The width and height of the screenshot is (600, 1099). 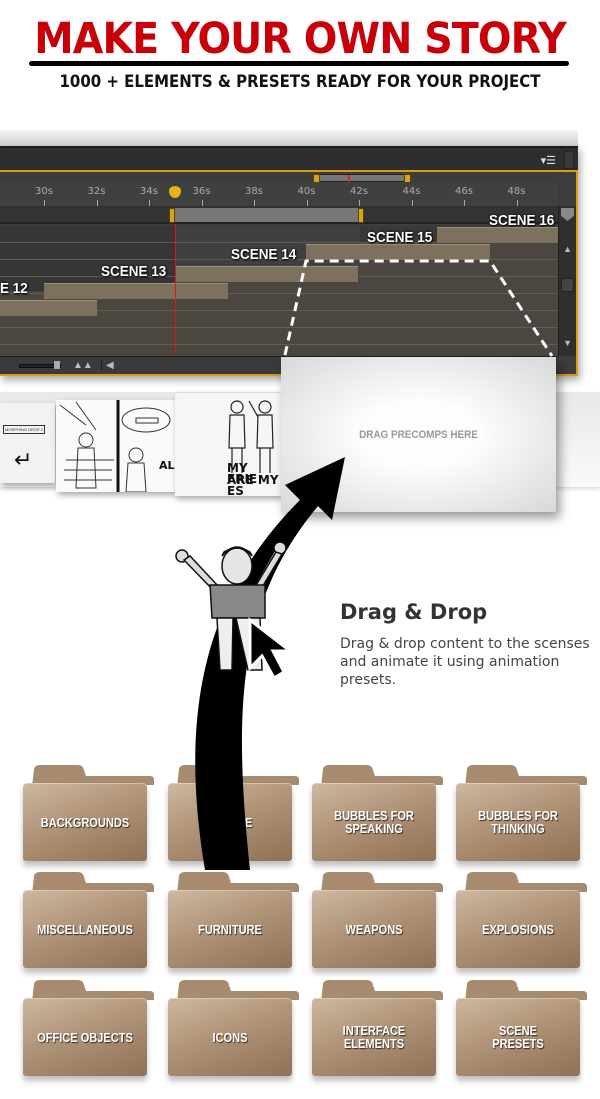 I want to click on folder-office-objects: OFFICE OBJECTS, so click(x=87, y=1030).